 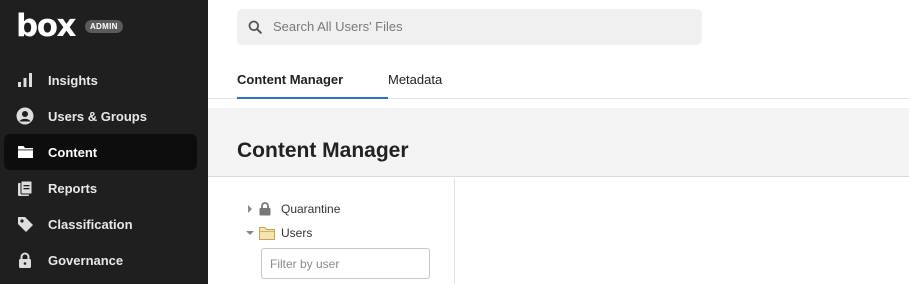 What do you see at coordinates (415, 79) in the screenshot?
I see `tab-metadata: Metadata` at bounding box center [415, 79].